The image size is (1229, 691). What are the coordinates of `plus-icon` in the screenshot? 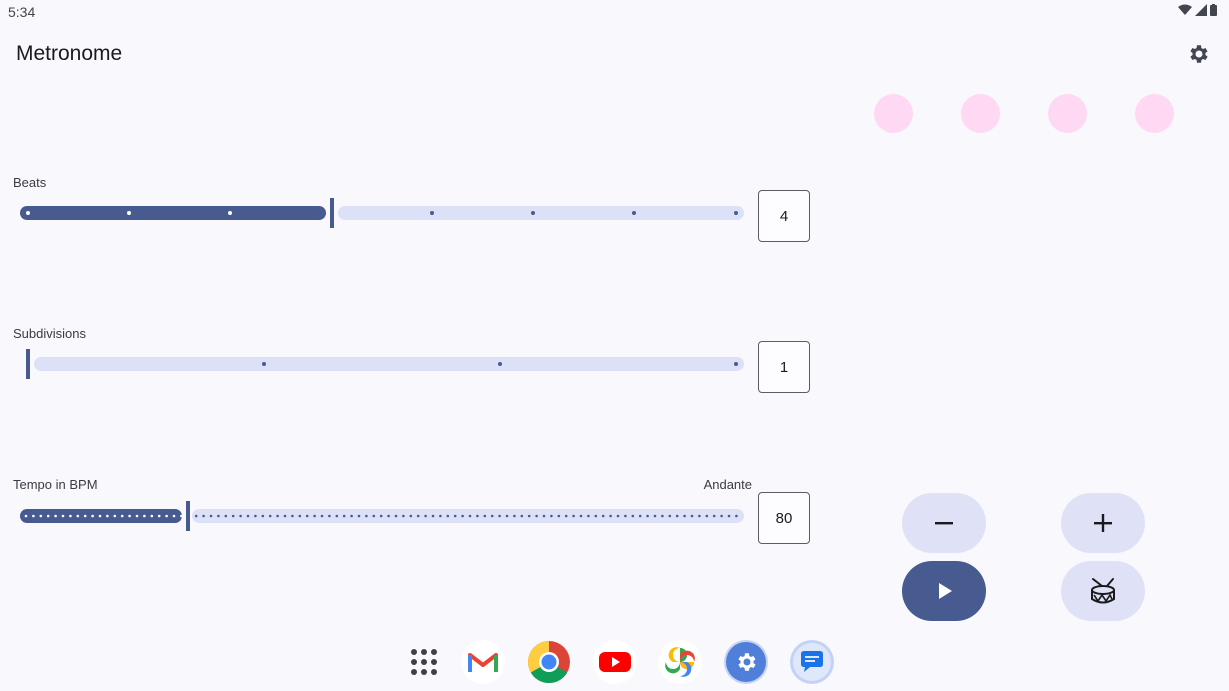 It's located at (1103, 523).